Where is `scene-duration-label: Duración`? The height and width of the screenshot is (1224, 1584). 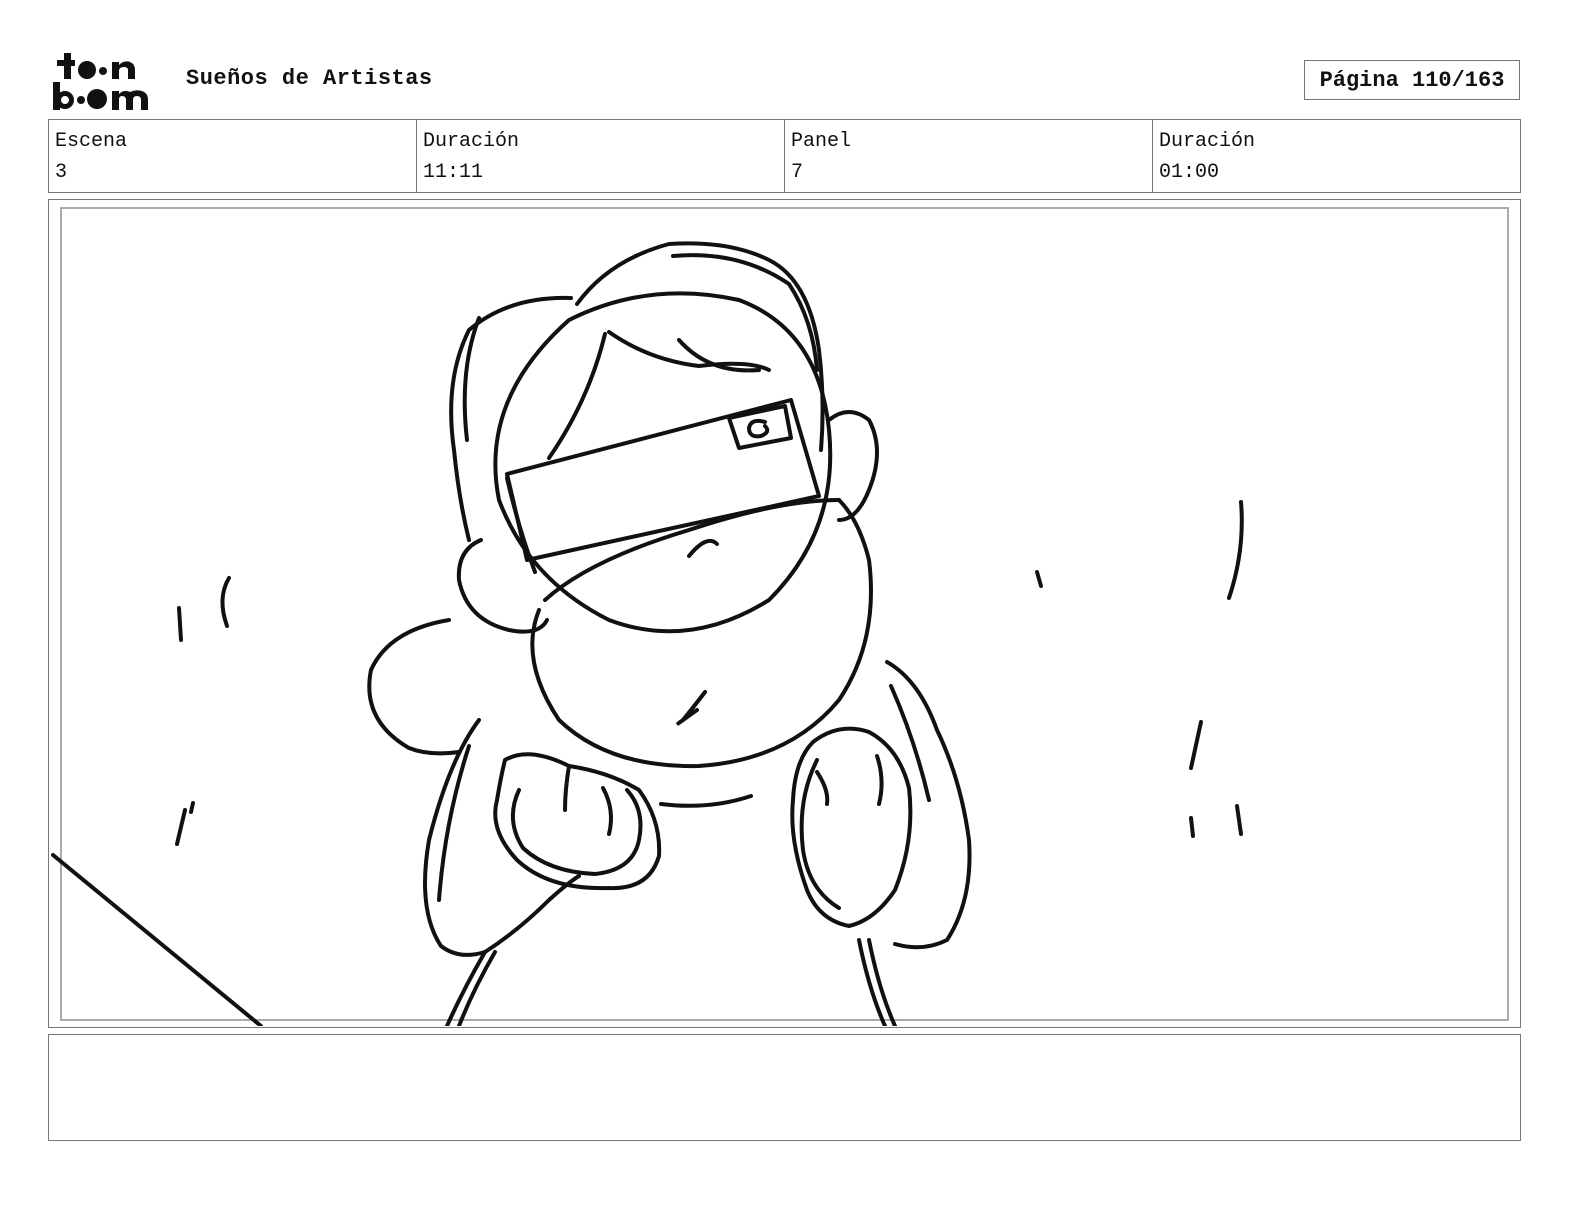
scene-duration-label: Duración is located at coordinates (471, 141).